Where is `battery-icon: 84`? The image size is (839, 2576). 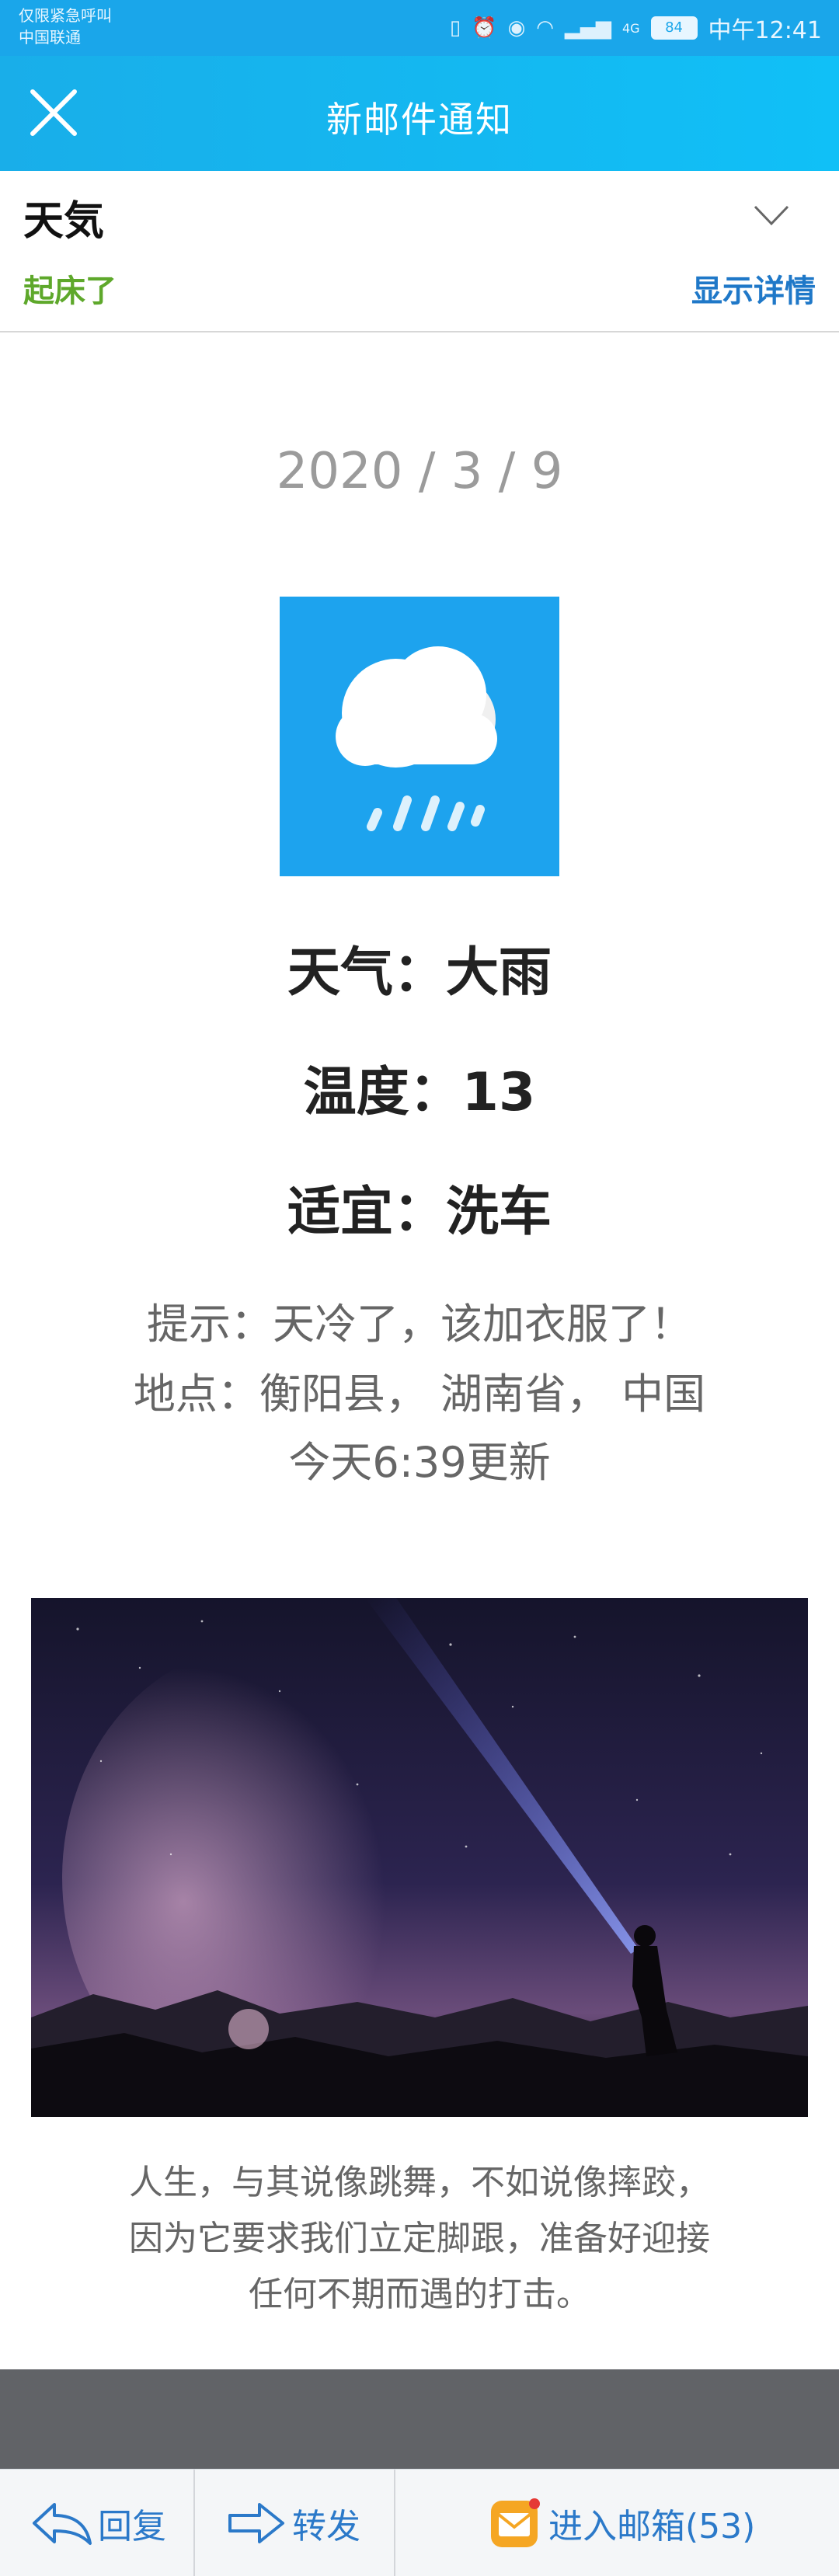 battery-icon: 84 is located at coordinates (674, 28).